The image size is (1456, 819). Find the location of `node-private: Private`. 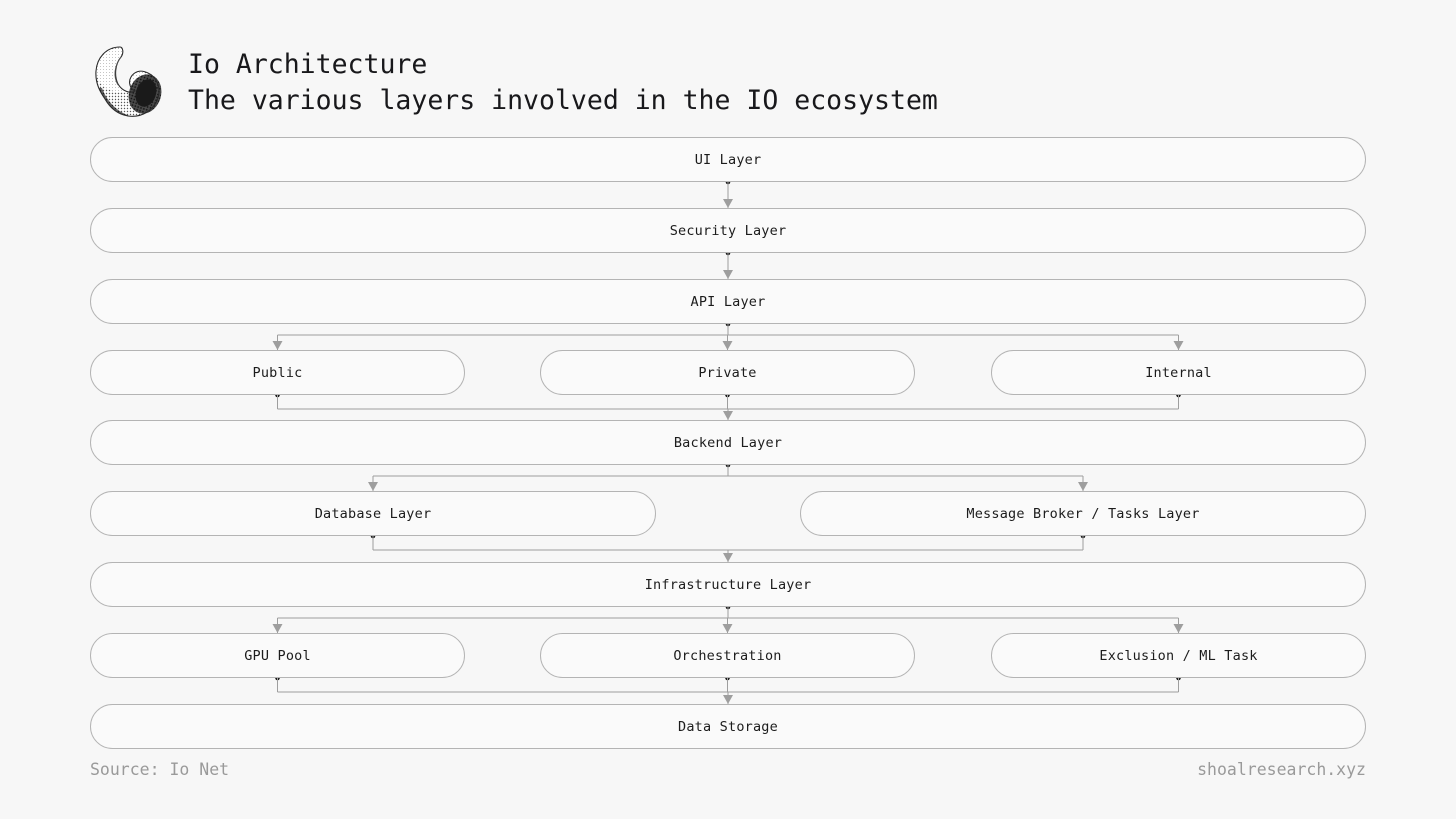

node-private: Private is located at coordinates (727, 372).